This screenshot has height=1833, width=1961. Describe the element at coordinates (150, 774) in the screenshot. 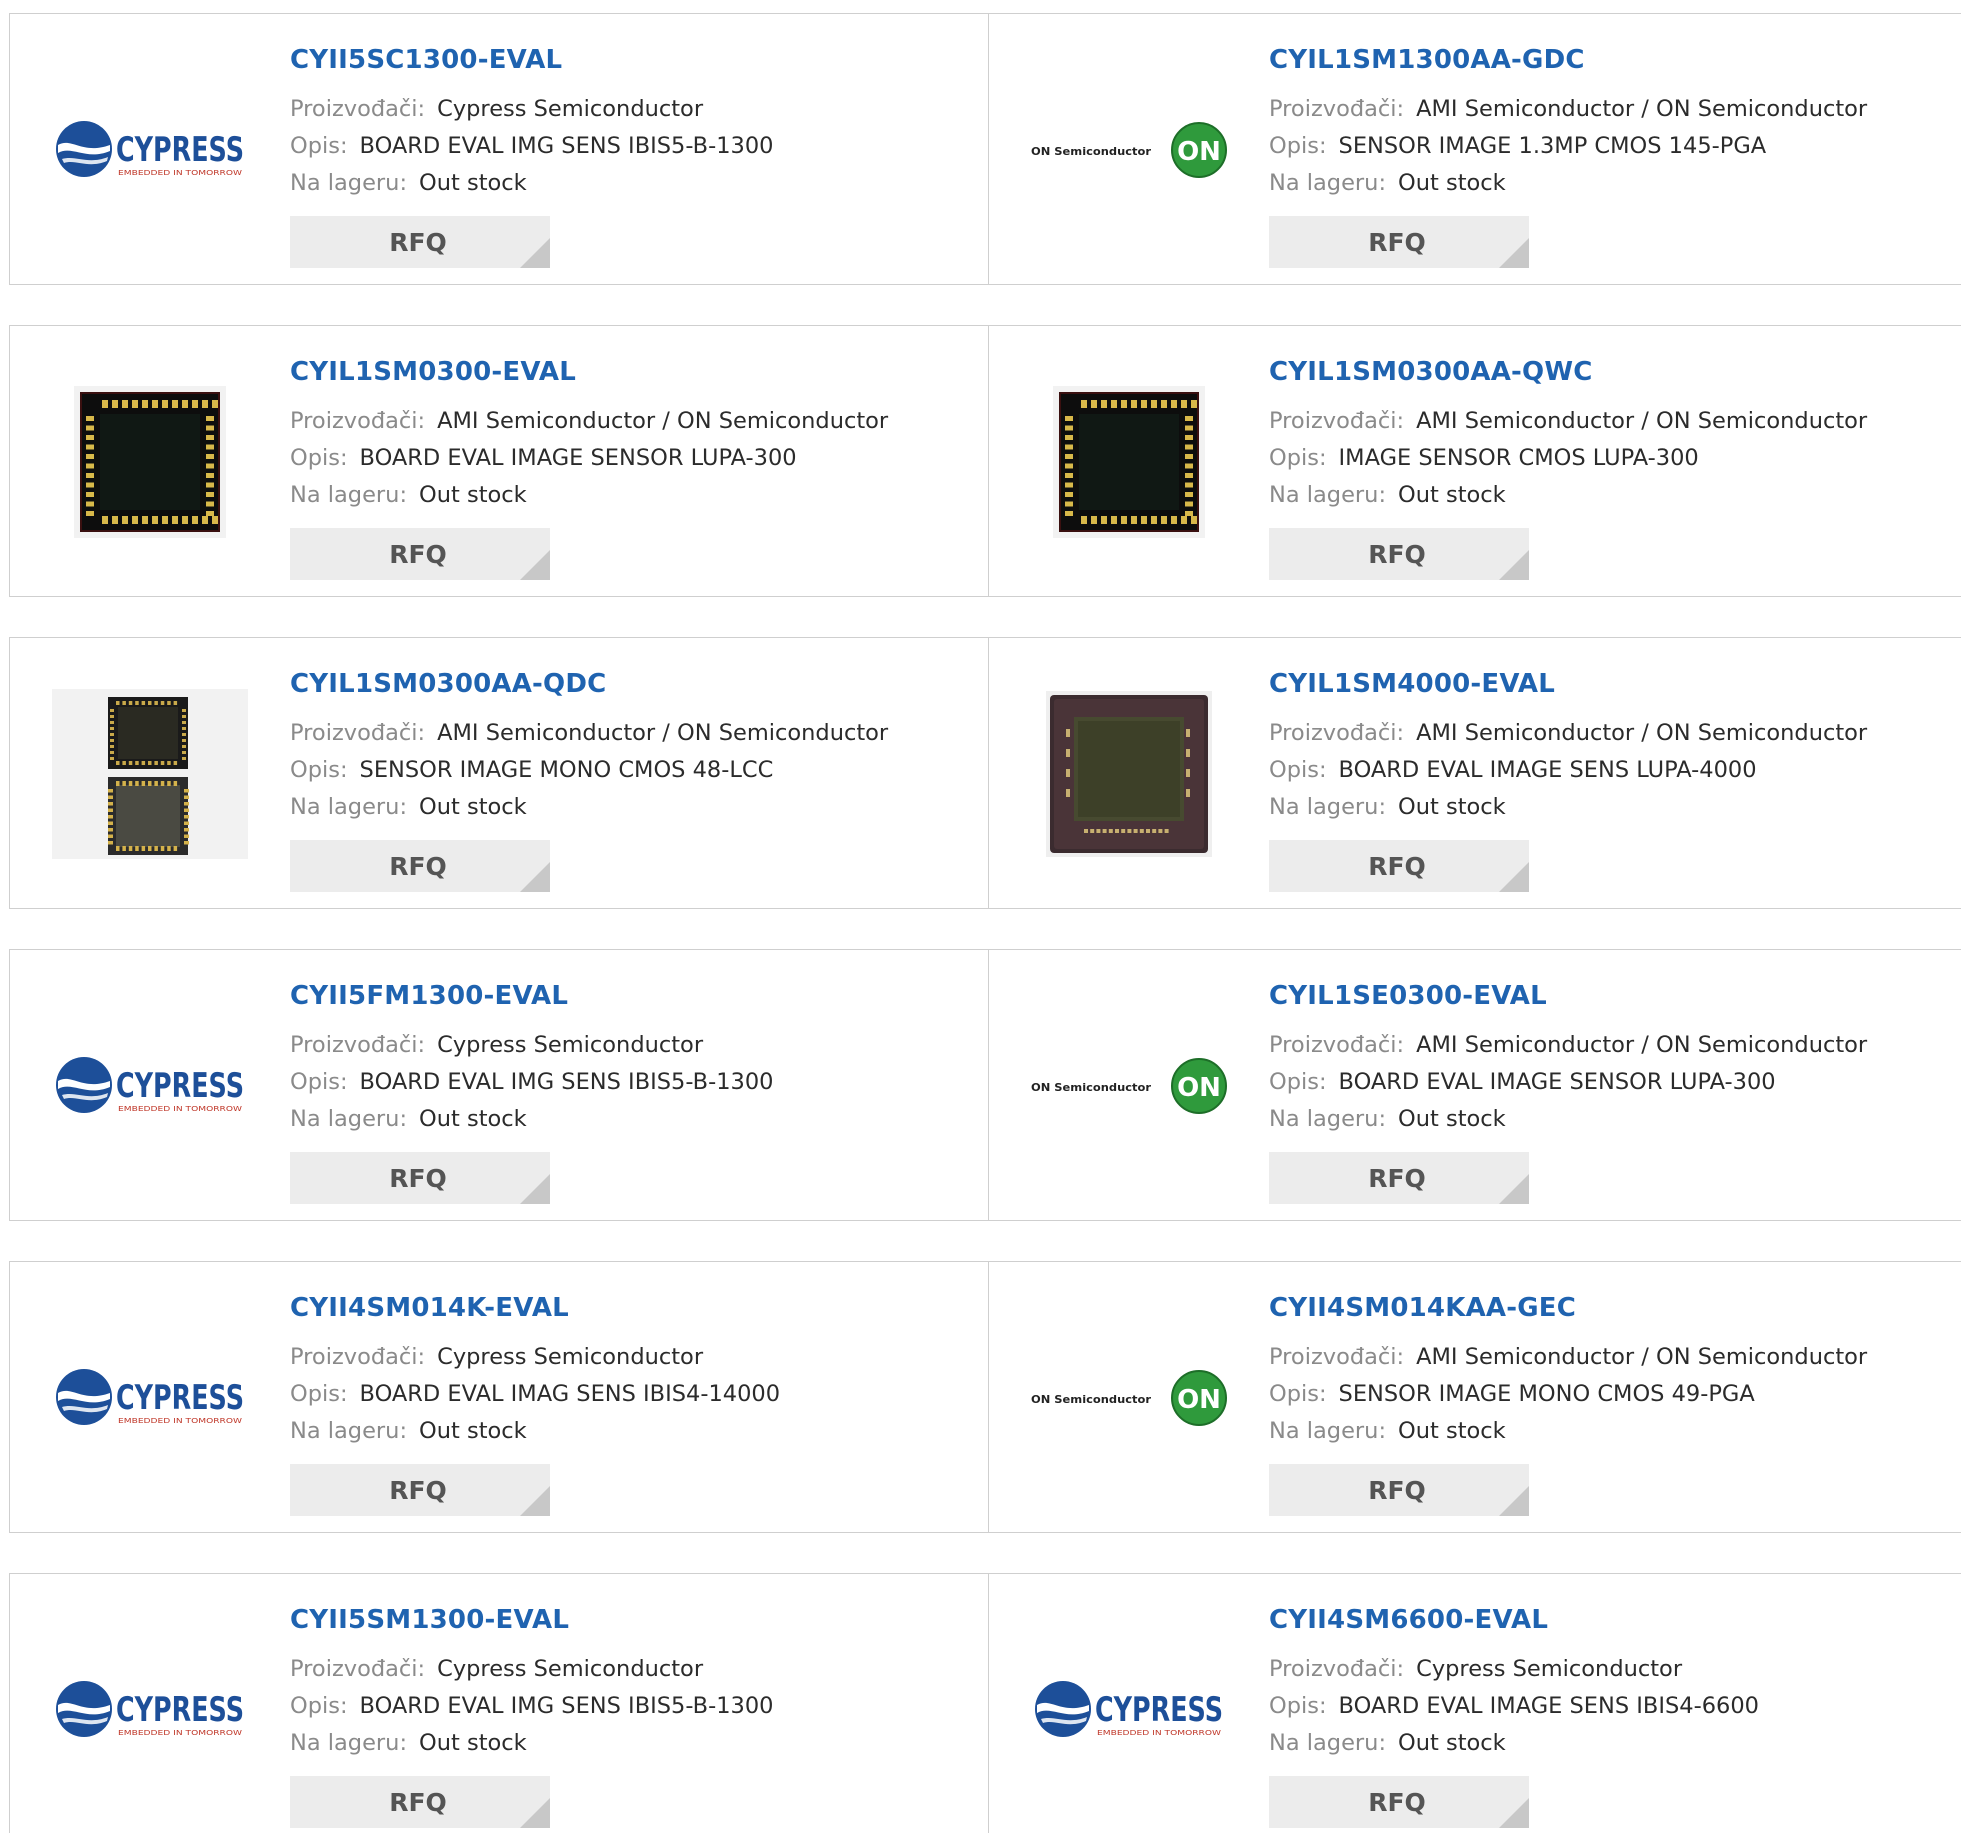

I see `two-chips-image` at that location.